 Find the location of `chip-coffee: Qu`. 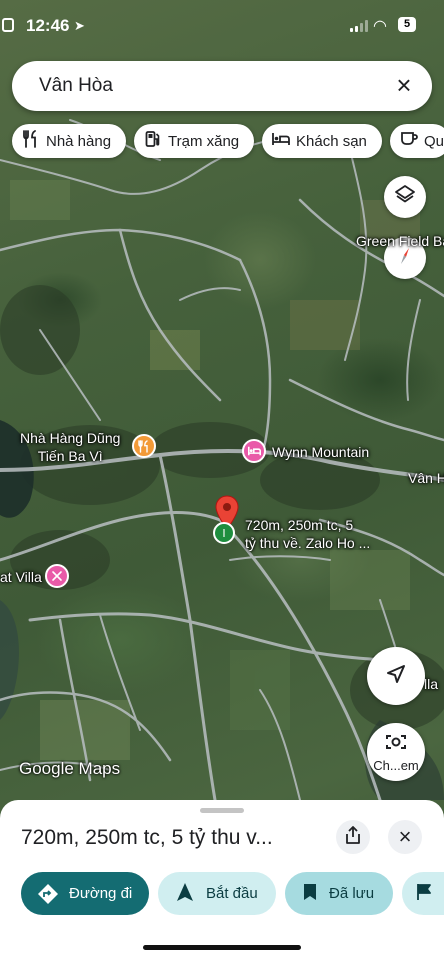

chip-coffee: Qu is located at coordinates (417, 141).